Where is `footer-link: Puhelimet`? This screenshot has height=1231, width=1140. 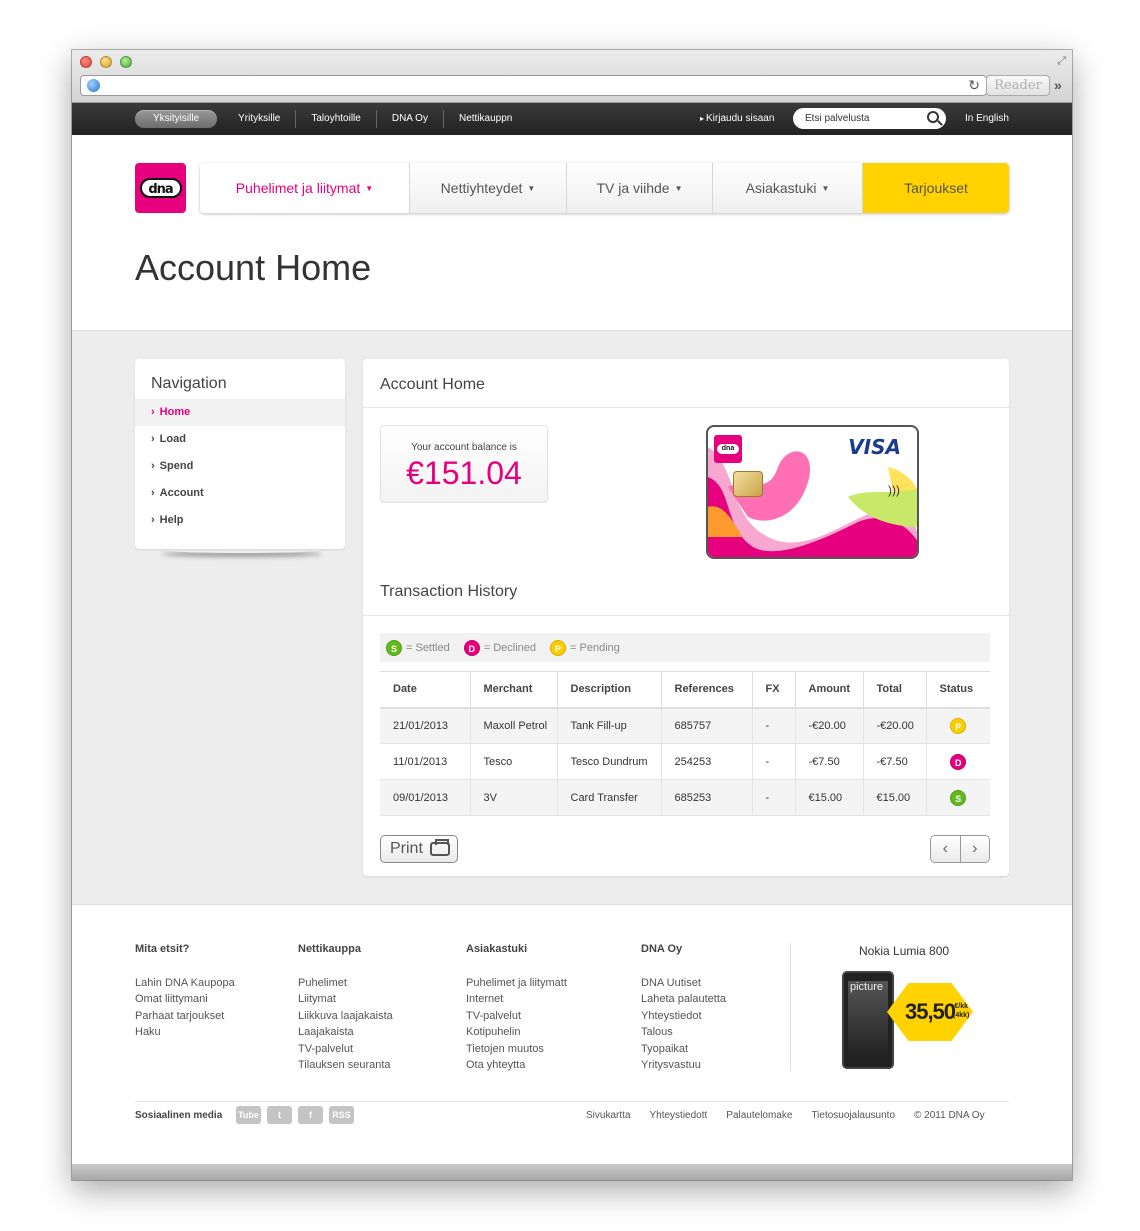 footer-link: Puhelimet is located at coordinates (345, 983).